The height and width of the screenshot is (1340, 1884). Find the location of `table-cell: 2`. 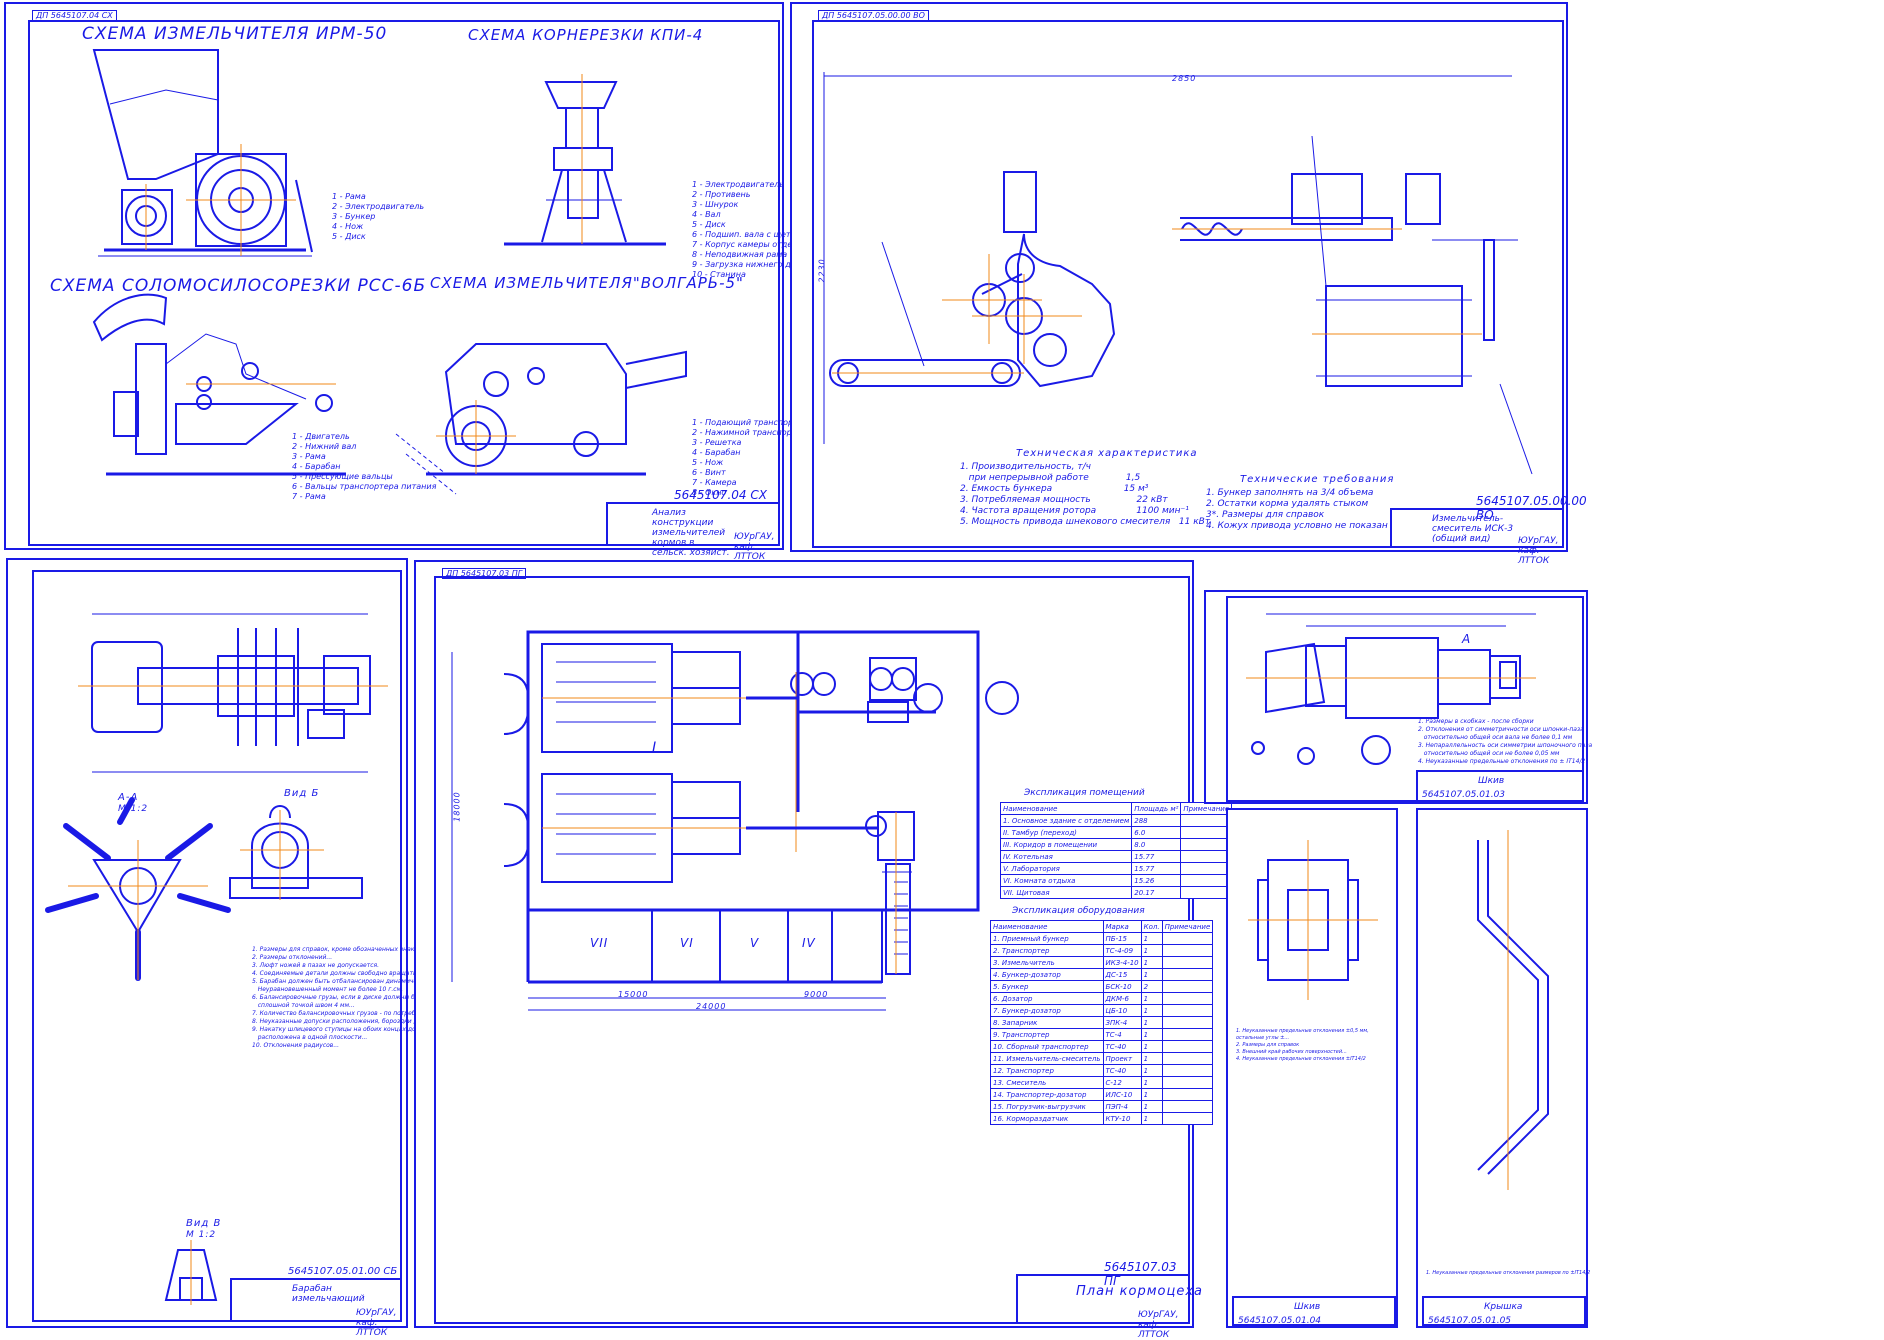

table-cell: 2 is located at coordinates (1151, 986).